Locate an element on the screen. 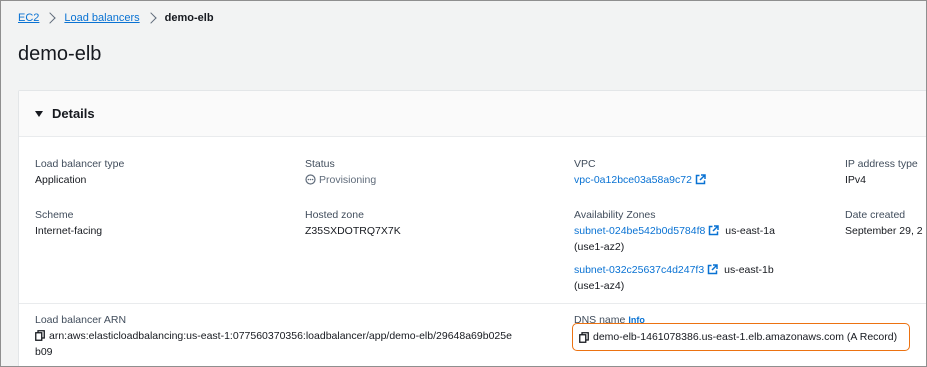 The width and height of the screenshot is (927, 367). az-zone-id: (use1-az2) is located at coordinates (599, 247).